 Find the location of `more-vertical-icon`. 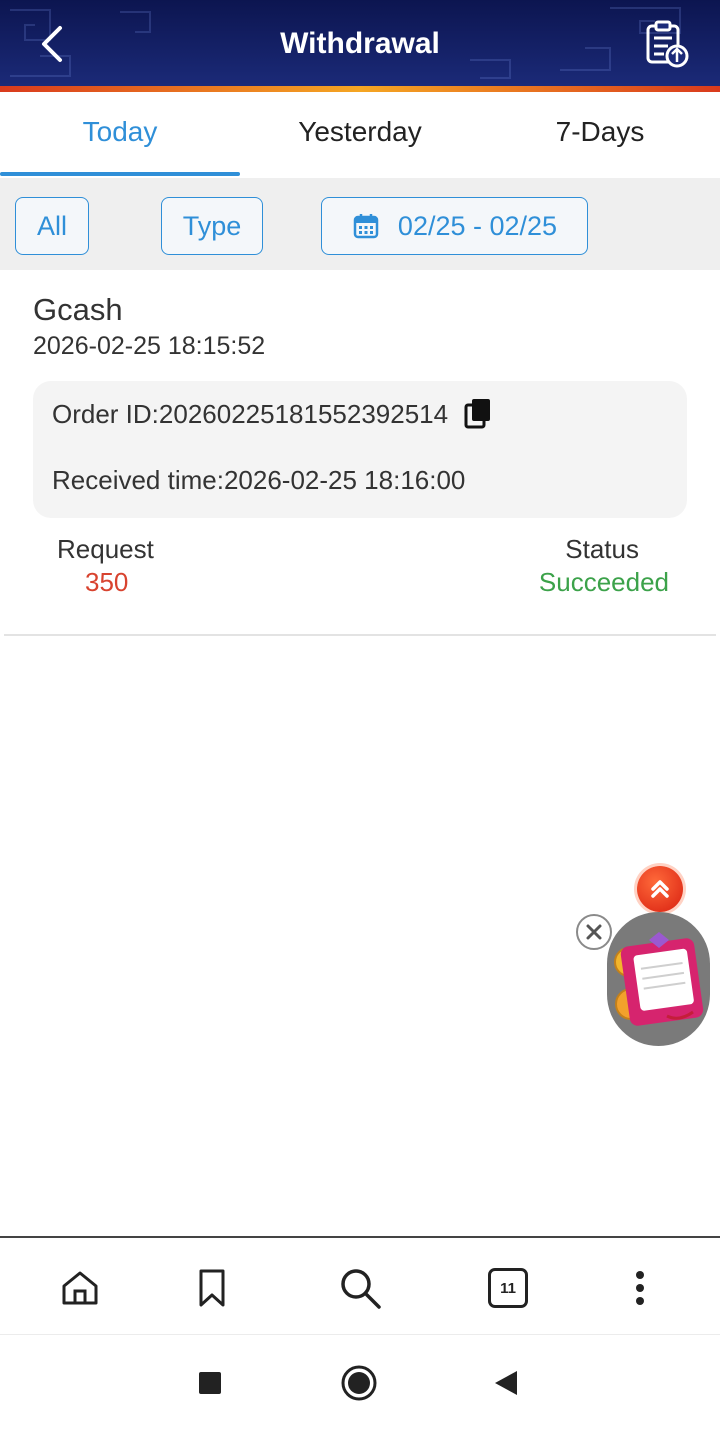

more-vertical-icon is located at coordinates (640, 1288).